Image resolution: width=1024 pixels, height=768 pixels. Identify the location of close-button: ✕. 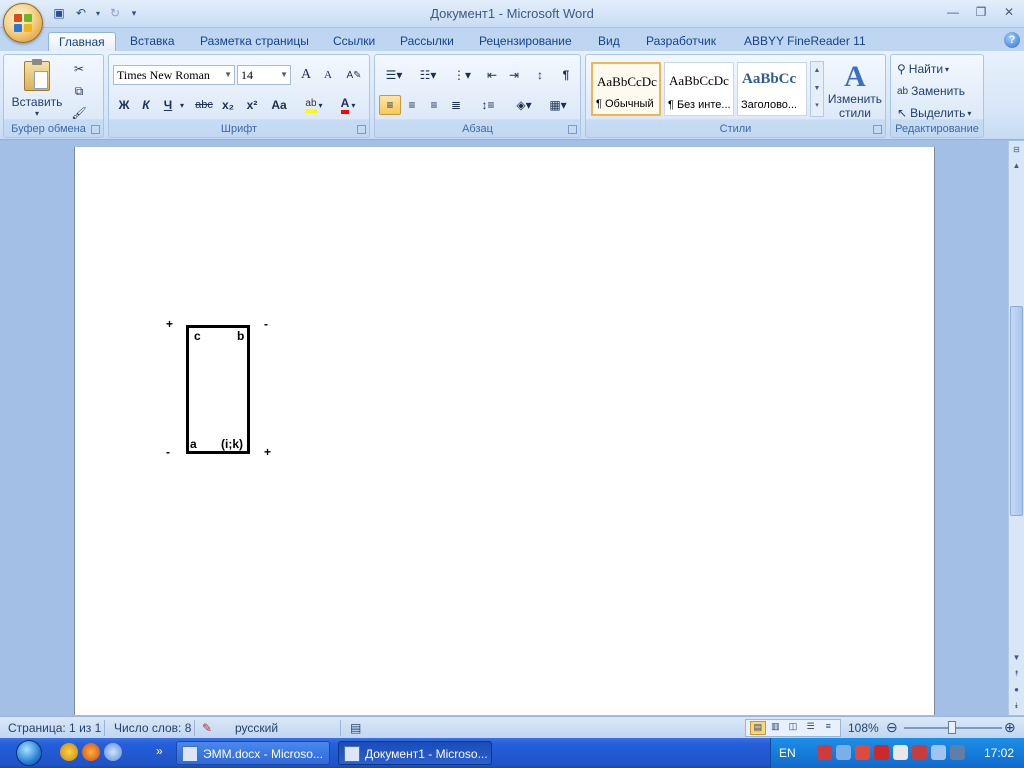
(1009, 12).